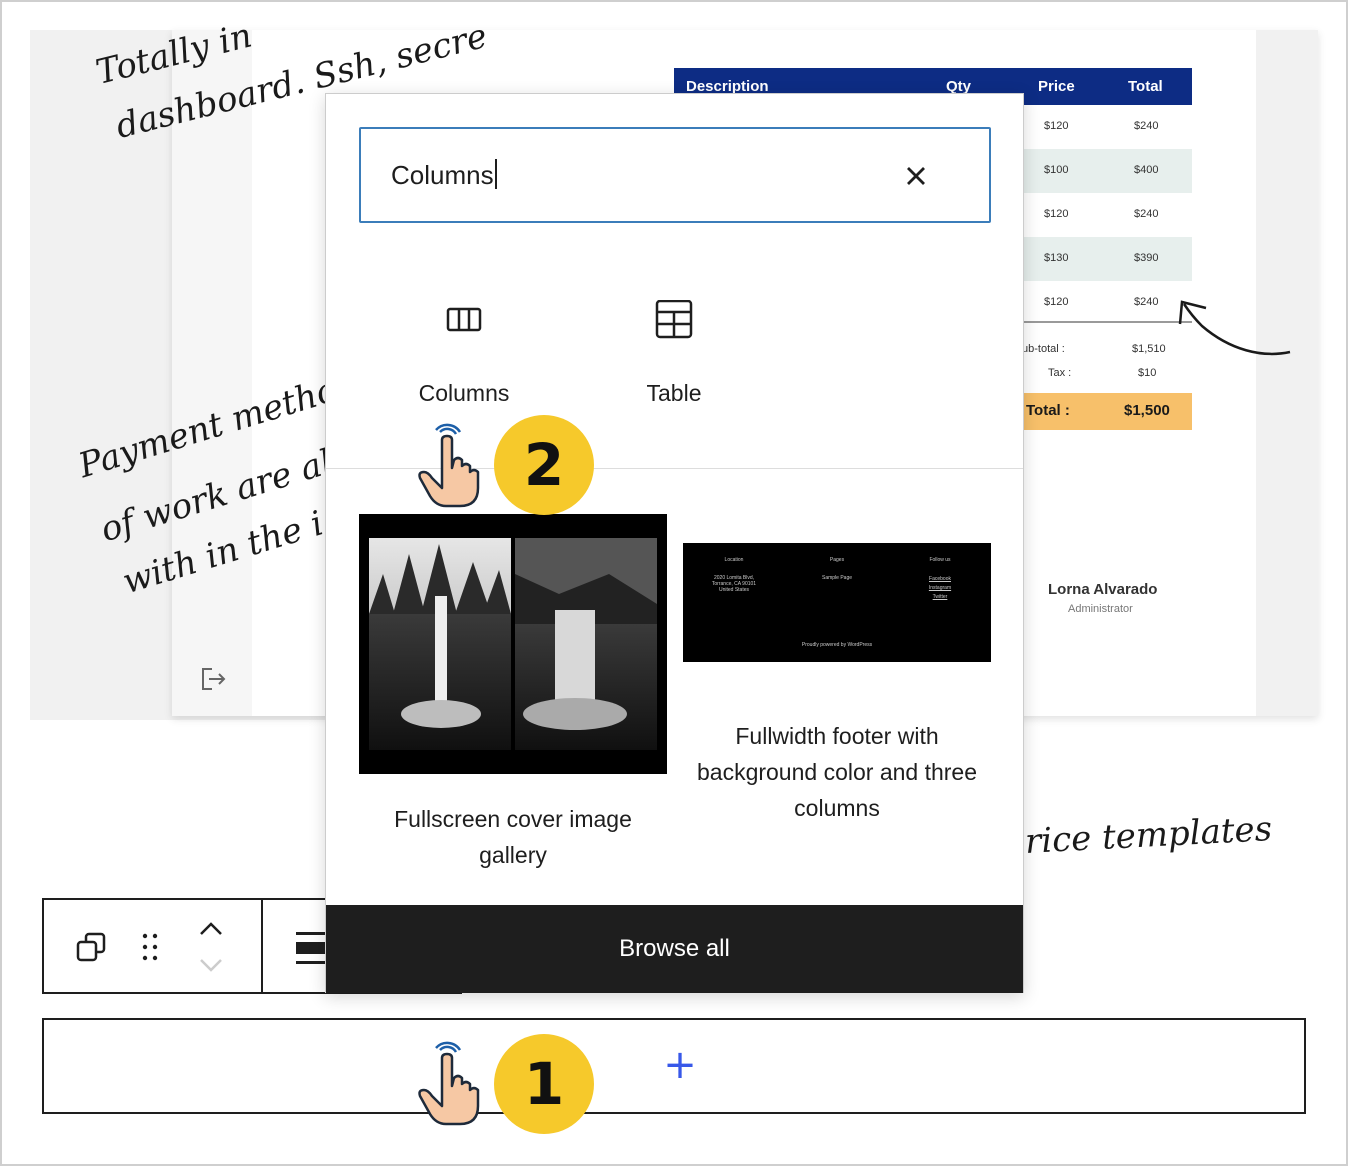 Image resolution: width=1348 pixels, height=1166 pixels. What do you see at coordinates (544, 1084) in the screenshot?
I see `step-badge-1: 1` at bounding box center [544, 1084].